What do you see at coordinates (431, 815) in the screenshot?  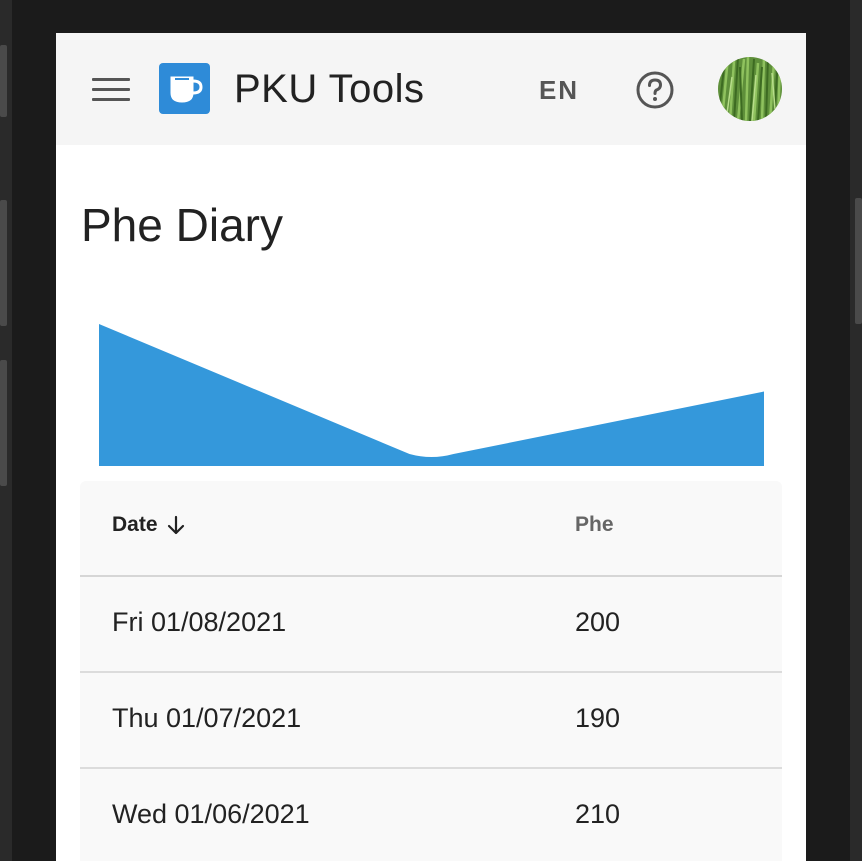 I see `table-row: Wed 01/06/2021 210` at bounding box center [431, 815].